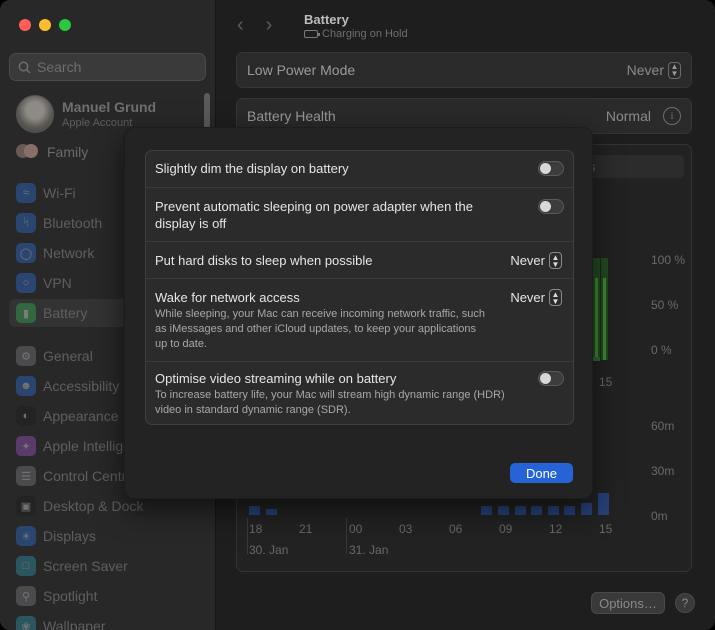 The image size is (715, 630). I want to click on history-nav: ‹ ›, so click(254, 25).